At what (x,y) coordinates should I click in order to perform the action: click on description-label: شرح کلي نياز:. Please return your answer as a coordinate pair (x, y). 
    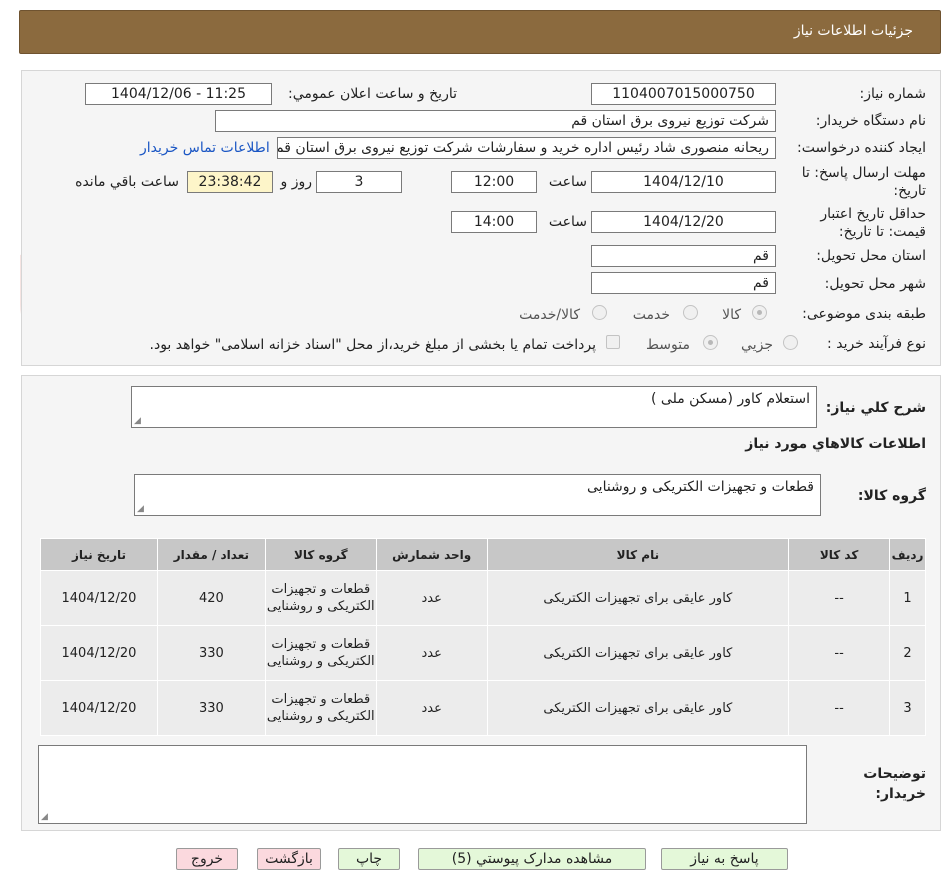
    Looking at the image, I should click on (875, 408).